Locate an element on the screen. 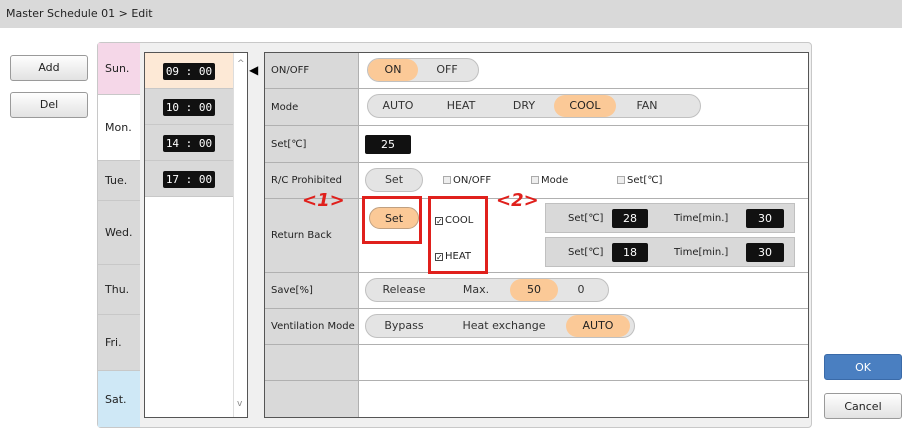 This screenshot has height=432, width=902. tab-mon: Mon. is located at coordinates (119, 128).